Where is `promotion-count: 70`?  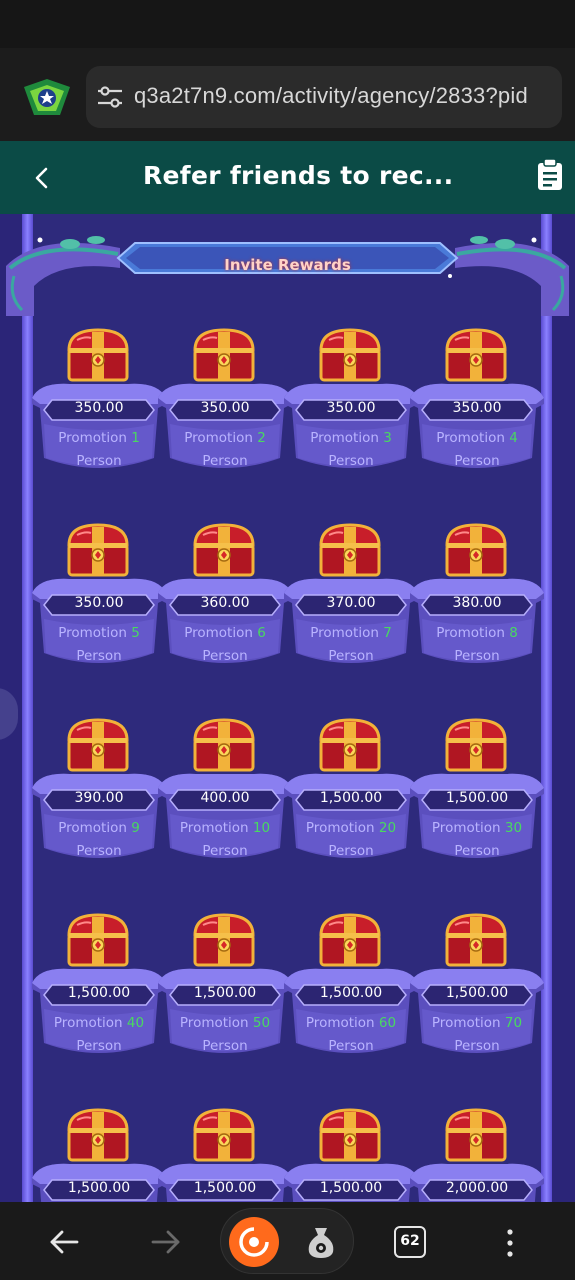 promotion-count: 70 is located at coordinates (513, 1023).